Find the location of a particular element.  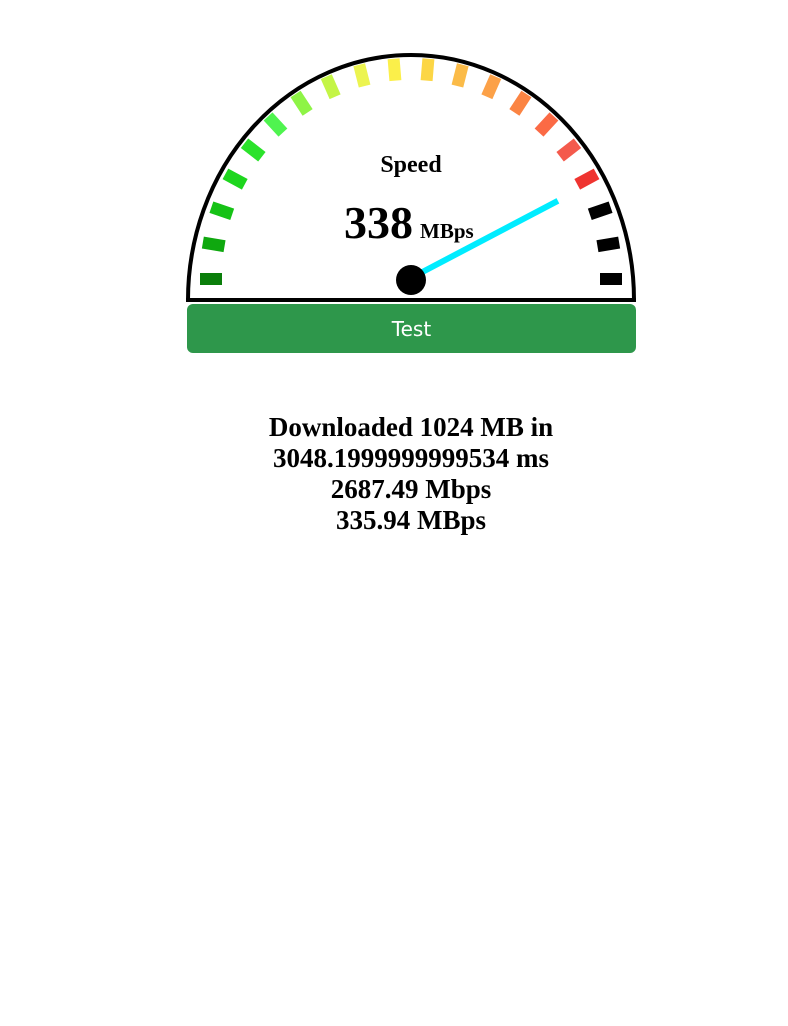

speed-gauge: Speed 338 MBps is located at coordinates (411, 177).